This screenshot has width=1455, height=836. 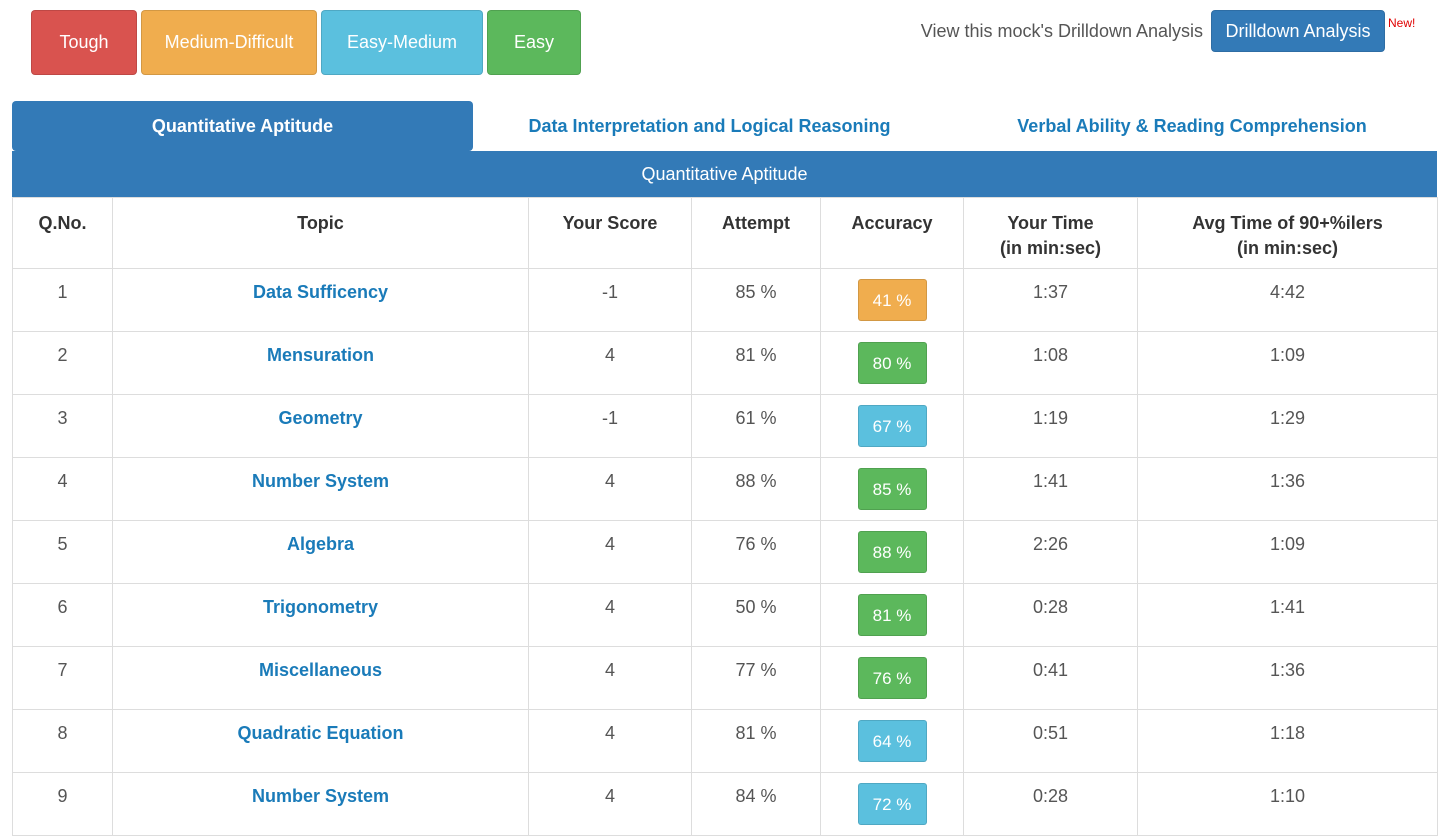 What do you see at coordinates (320, 741) in the screenshot?
I see `topic-link: Quadratic Equation` at bounding box center [320, 741].